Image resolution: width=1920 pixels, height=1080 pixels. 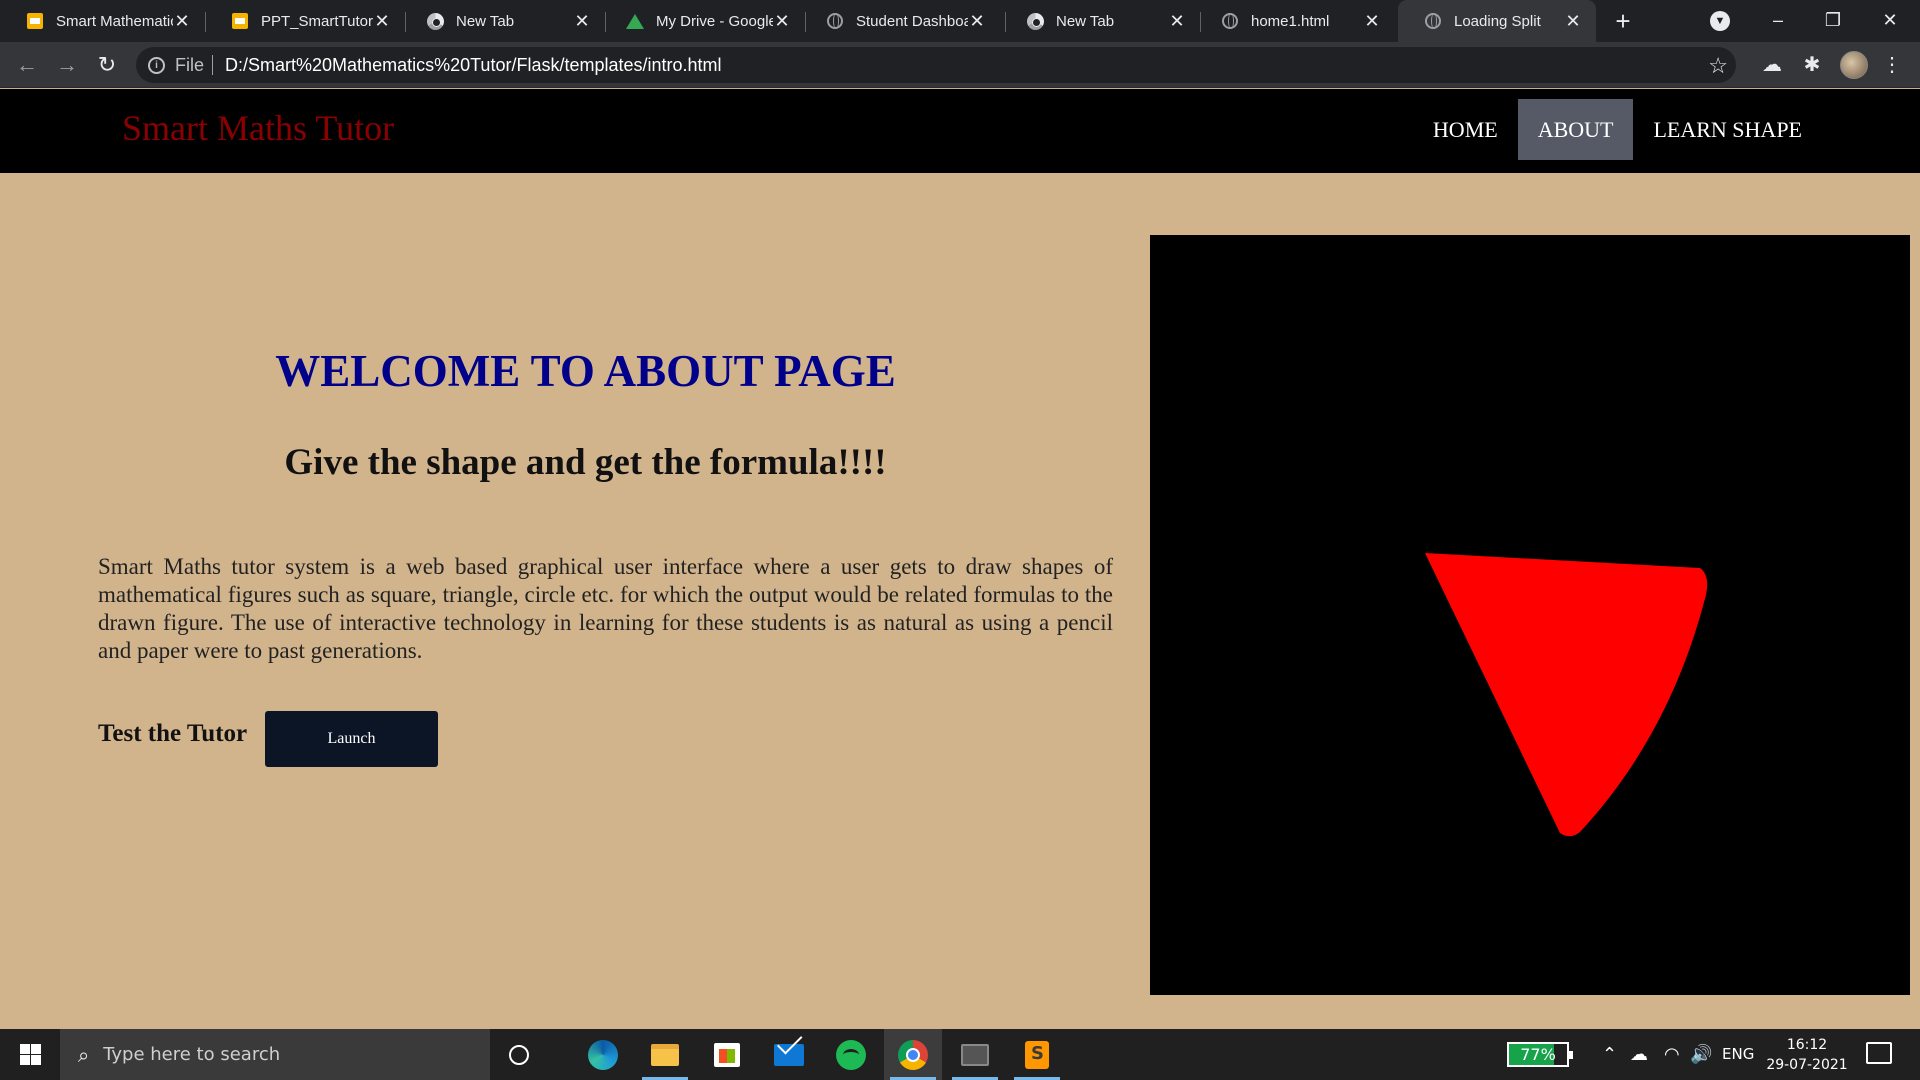 I want to click on taskbar-app-edge, so click(x=603, y=1054).